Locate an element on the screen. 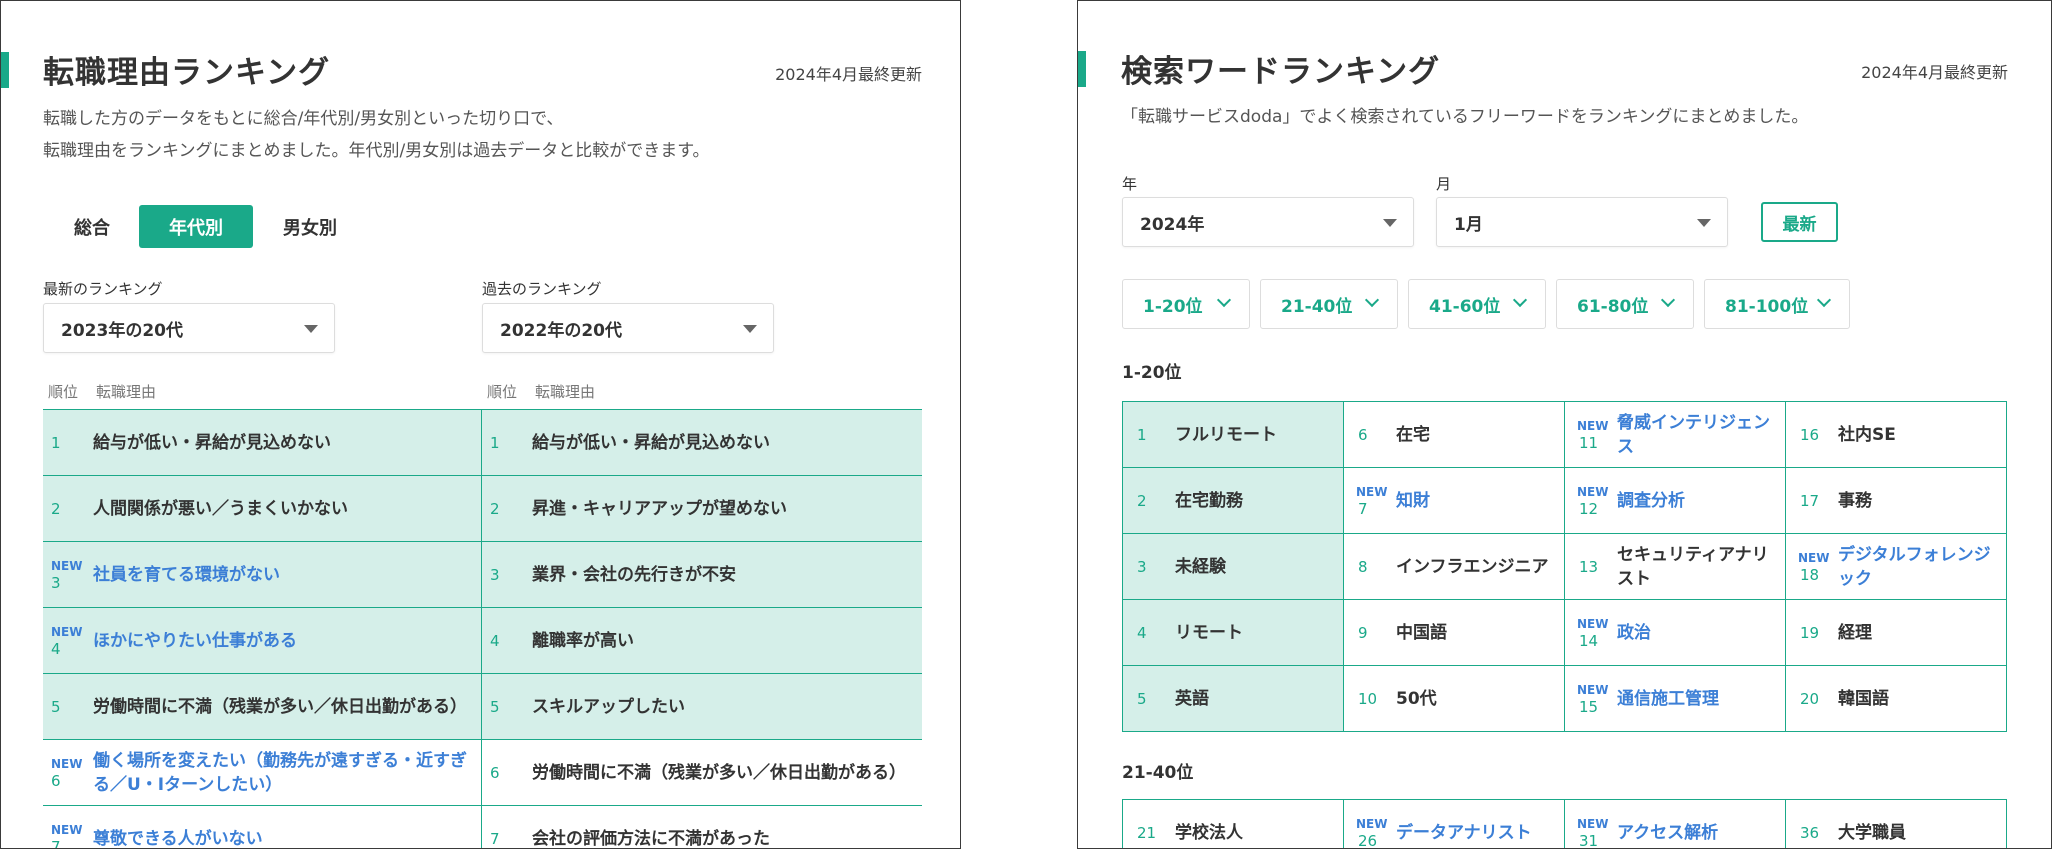  rank-number: 3 is located at coordinates (505, 575).